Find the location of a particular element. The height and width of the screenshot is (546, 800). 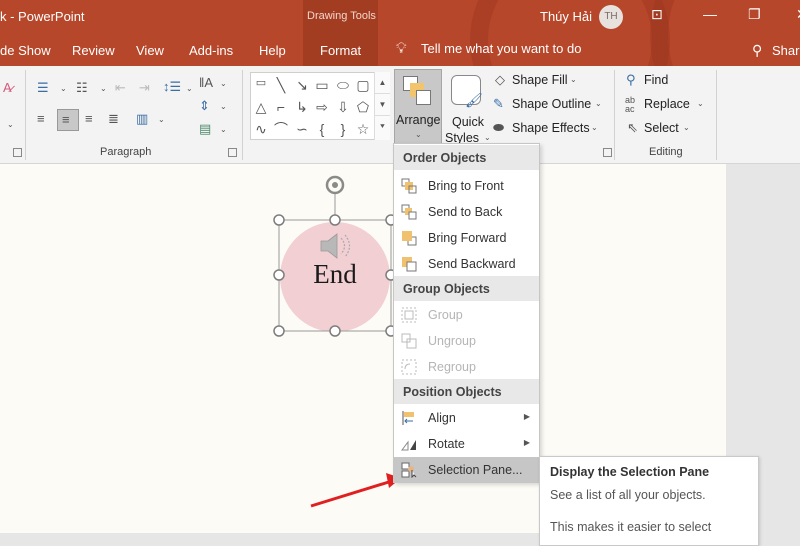

curve-shape-icon: ∽ is located at coordinates (302, 129).